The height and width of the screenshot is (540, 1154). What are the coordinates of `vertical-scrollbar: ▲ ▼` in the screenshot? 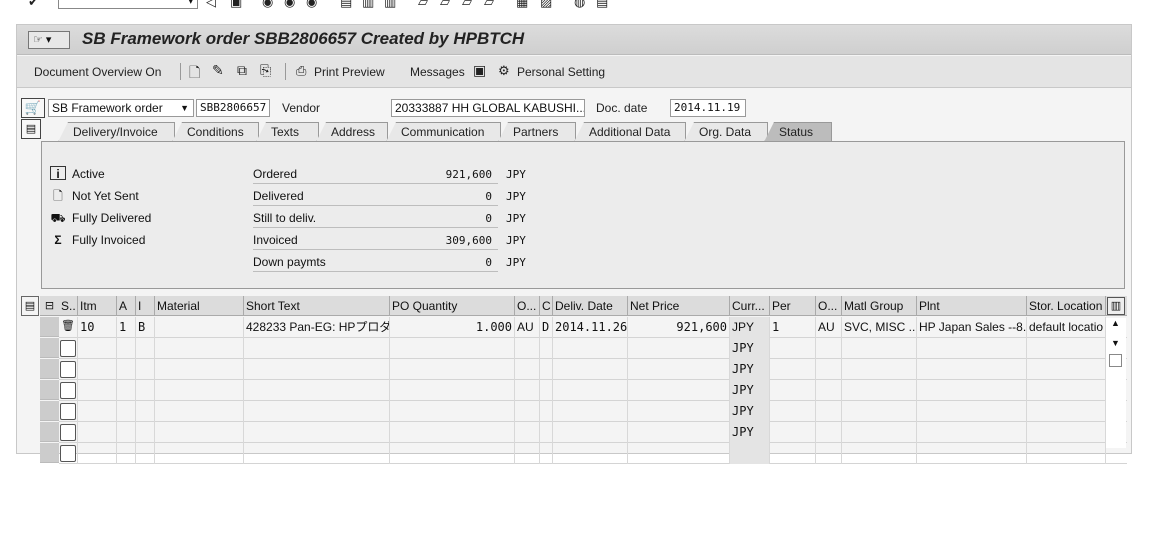 It's located at (1116, 383).